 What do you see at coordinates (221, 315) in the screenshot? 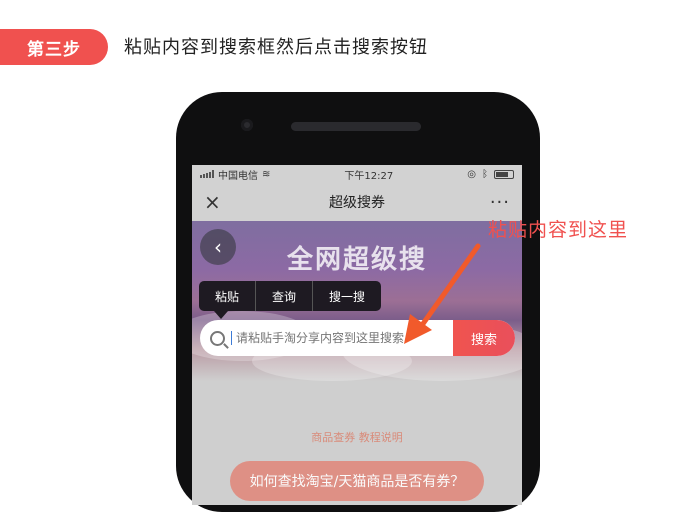
I see `context-menu-pointer` at bounding box center [221, 315].